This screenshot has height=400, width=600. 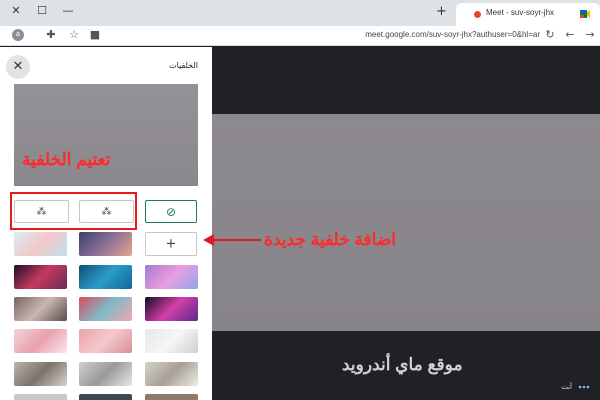 What do you see at coordinates (171, 341) in the screenshot?
I see `bg-thumb-white-room` at bounding box center [171, 341].